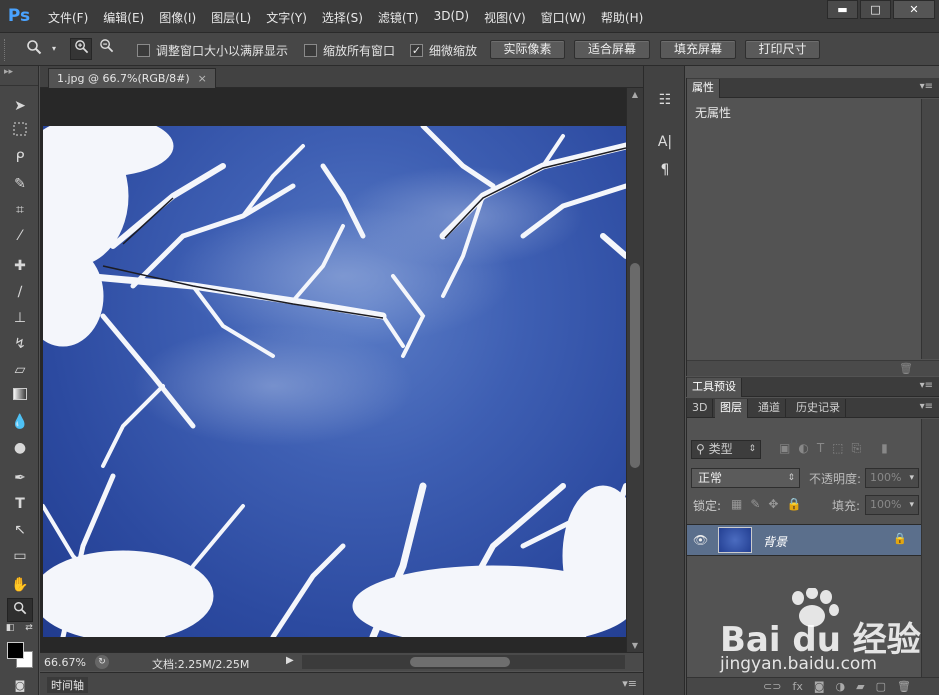 The height and width of the screenshot is (695, 939). I want to click on quick-mask-icon: ◙, so click(20, 684).